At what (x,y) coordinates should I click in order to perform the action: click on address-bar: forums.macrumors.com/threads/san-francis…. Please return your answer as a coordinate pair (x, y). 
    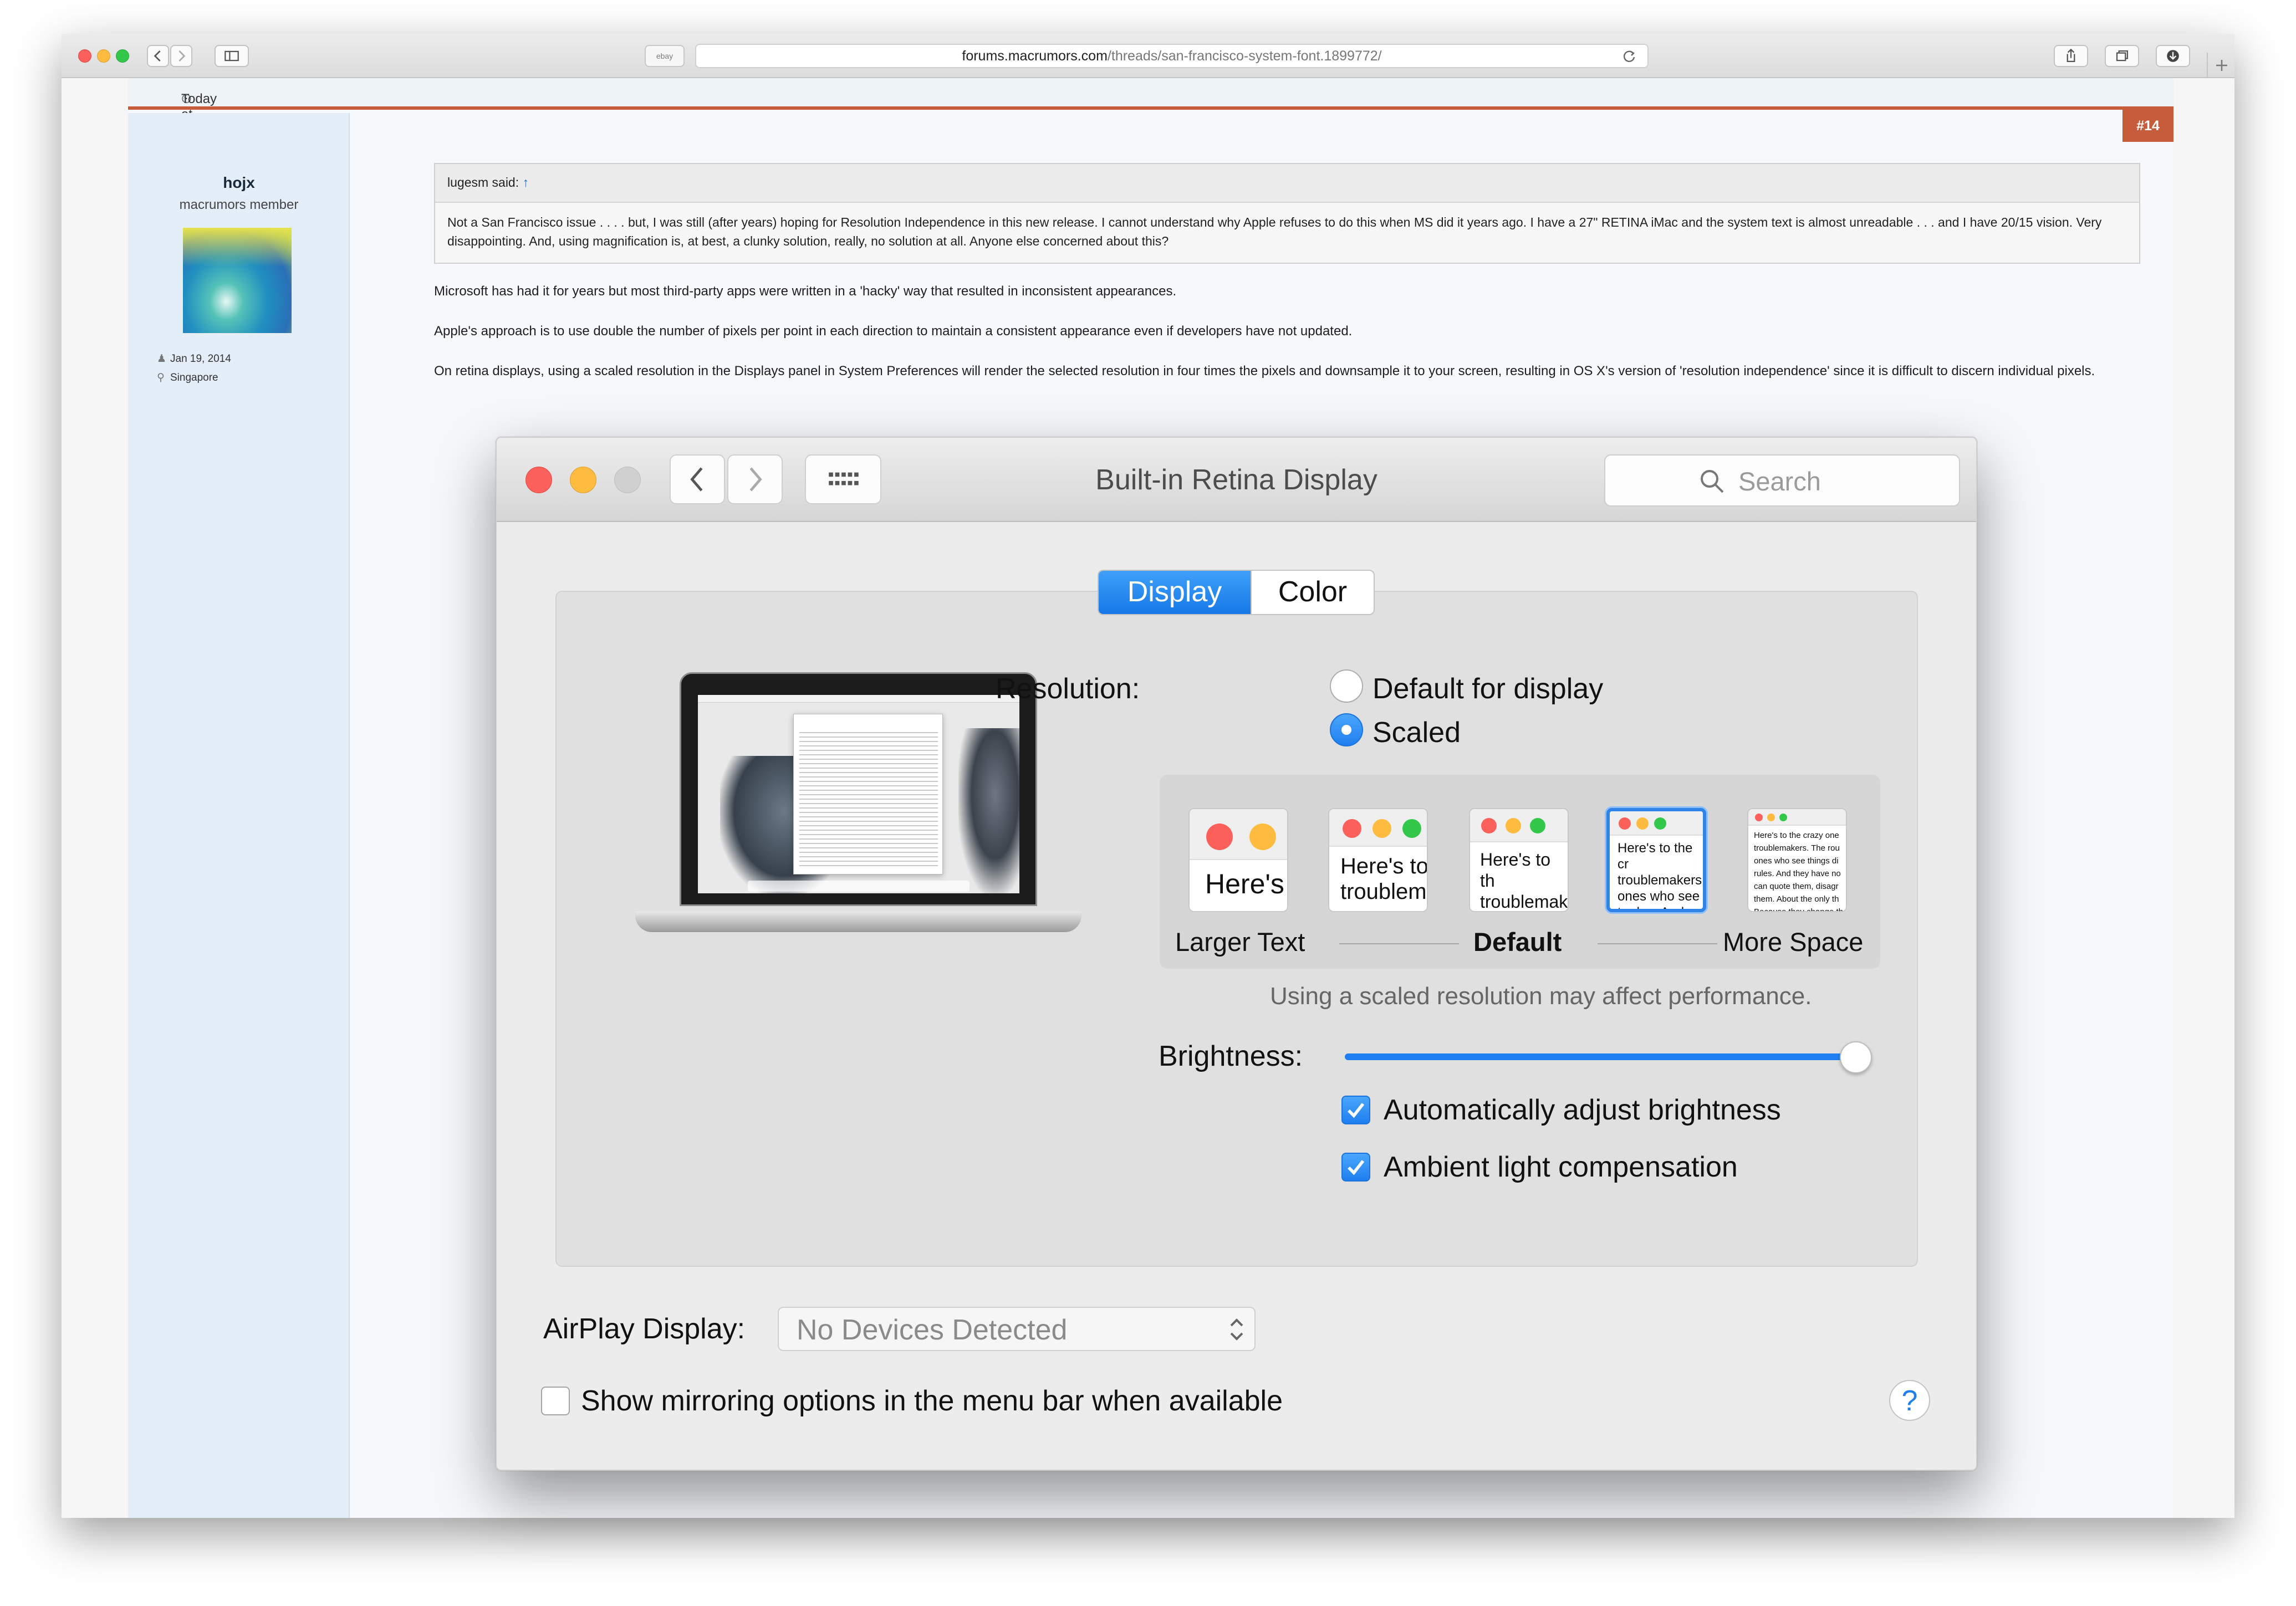
    Looking at the image, I should click on (1172, 56).